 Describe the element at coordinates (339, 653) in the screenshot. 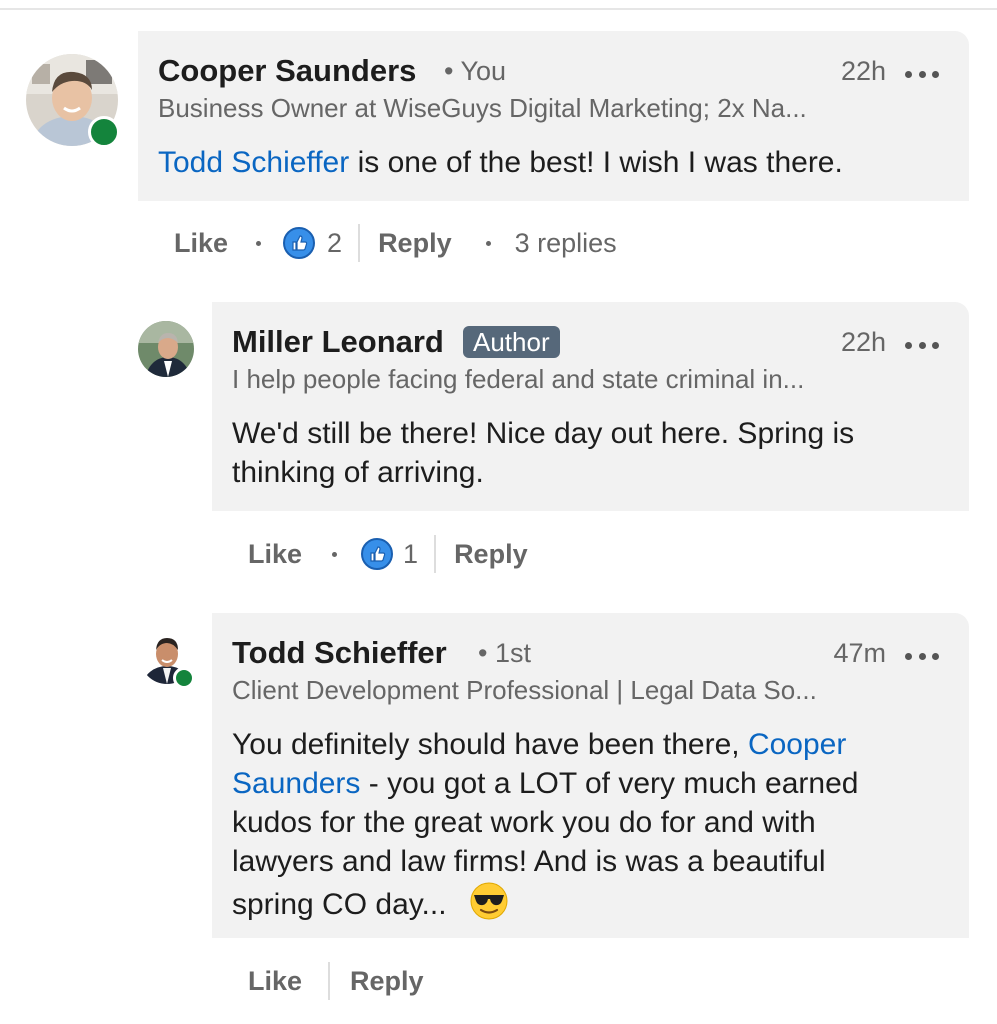

I see `commenter-name: Todd Schieffer` at that location.